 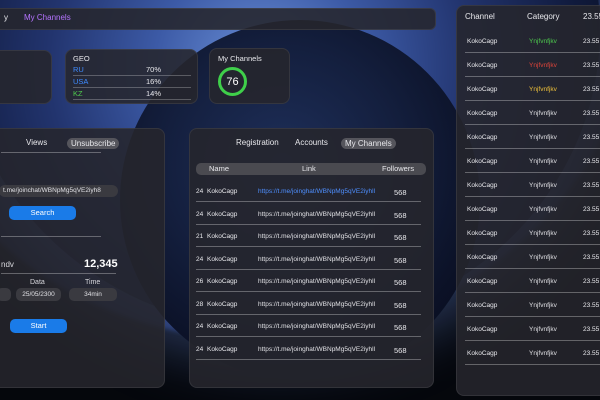 I want to click on geo-percent: 14%, so click(x=154, y=93).